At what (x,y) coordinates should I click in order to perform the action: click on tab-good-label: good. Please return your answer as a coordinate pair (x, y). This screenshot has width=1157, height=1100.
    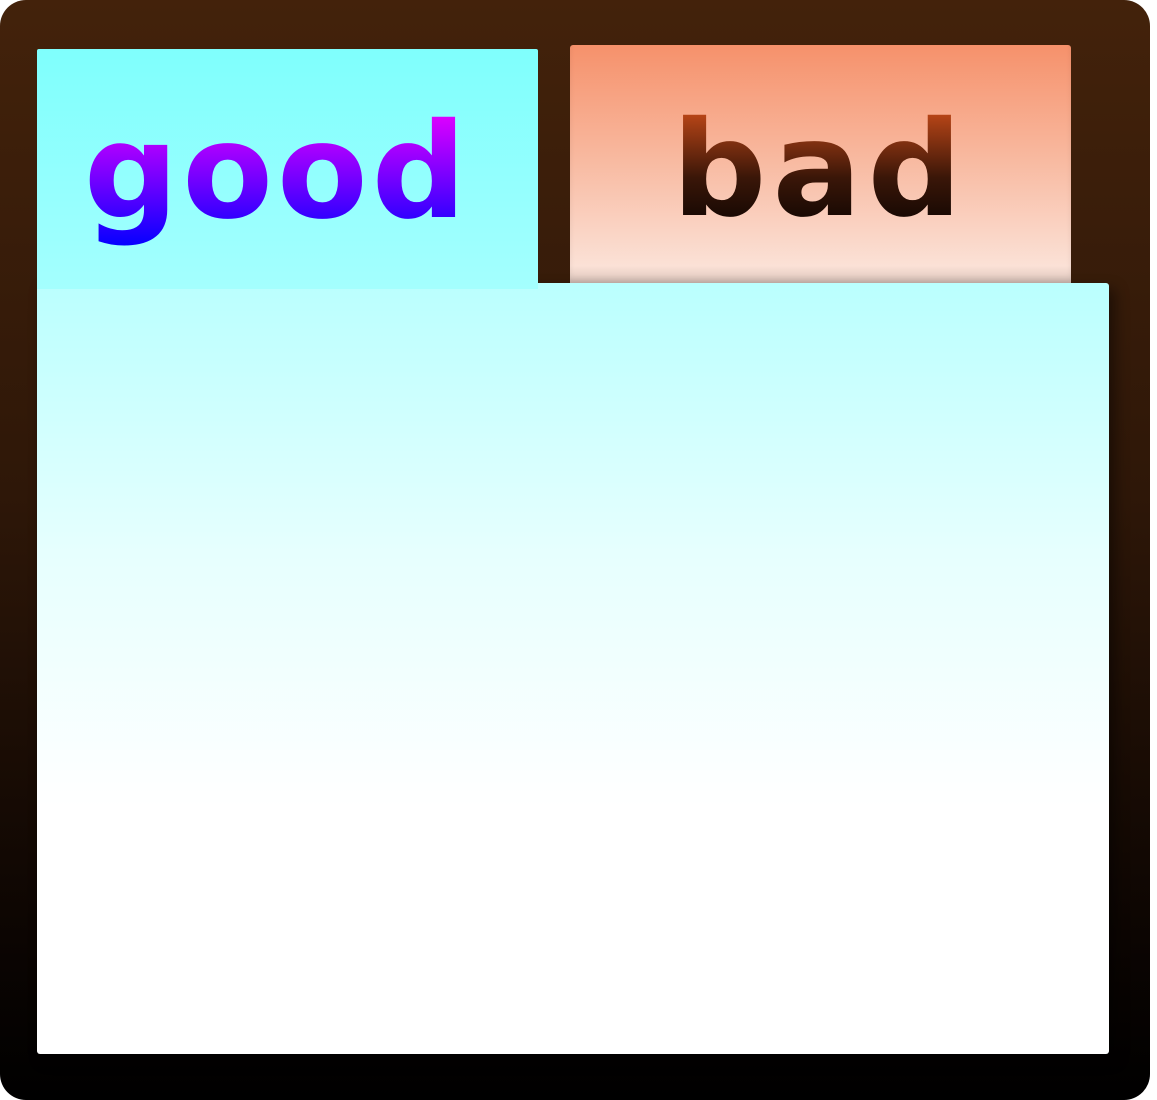
    Looking at the image, I should click on (277, 172).